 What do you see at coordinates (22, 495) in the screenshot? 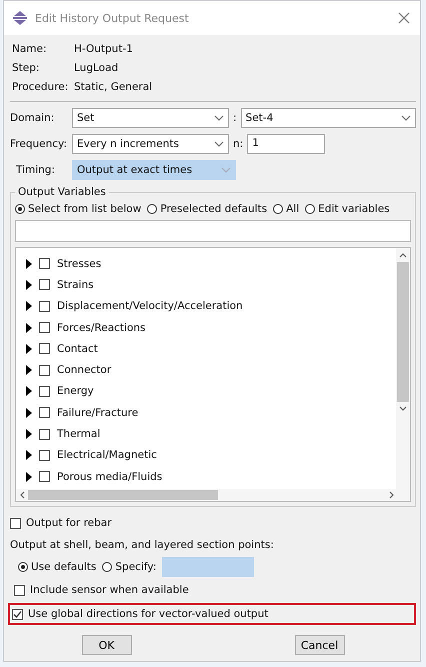
I see `chevron-left-icon` at bounding box center [22, 495].